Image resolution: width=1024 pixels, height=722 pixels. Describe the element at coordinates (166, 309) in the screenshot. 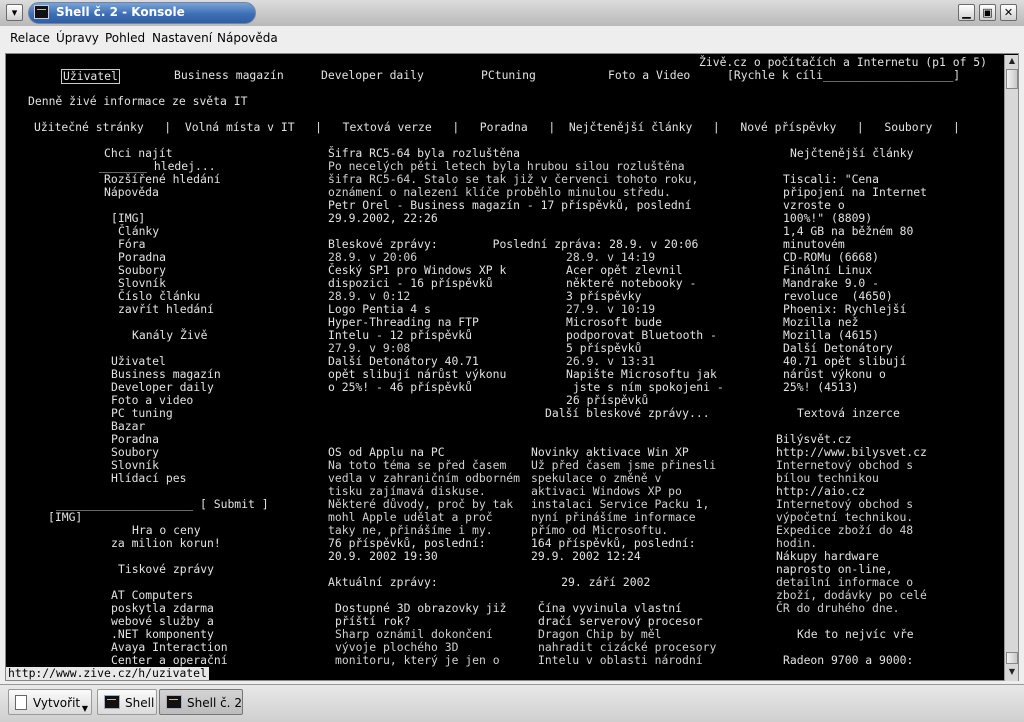

I see `terminal-line: zavřít hledání` at that location.